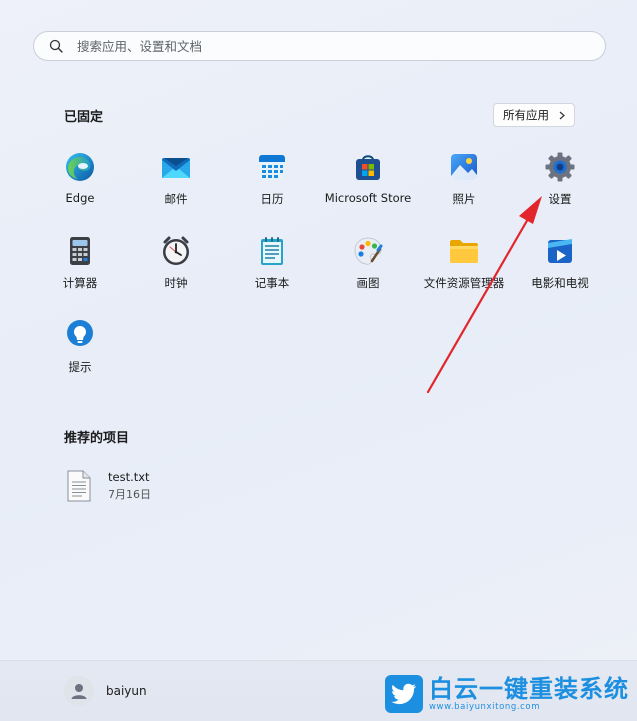  I want to click on paint-icon, so click(368, 251).